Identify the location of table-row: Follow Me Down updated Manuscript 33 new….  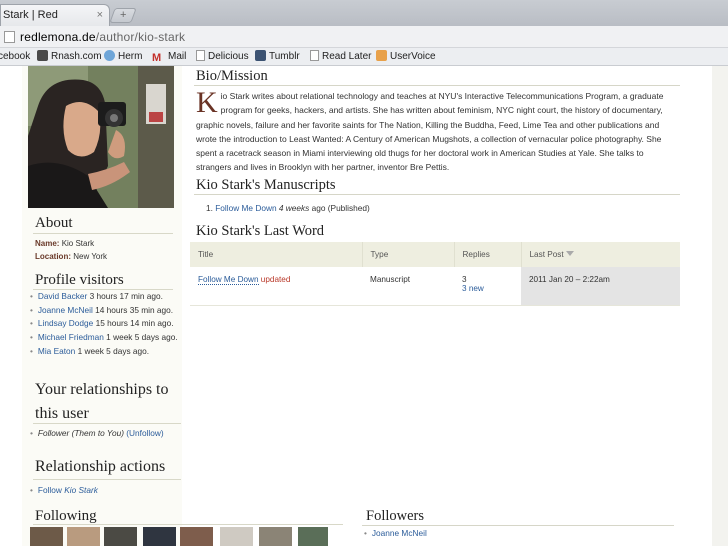
(435, 286).